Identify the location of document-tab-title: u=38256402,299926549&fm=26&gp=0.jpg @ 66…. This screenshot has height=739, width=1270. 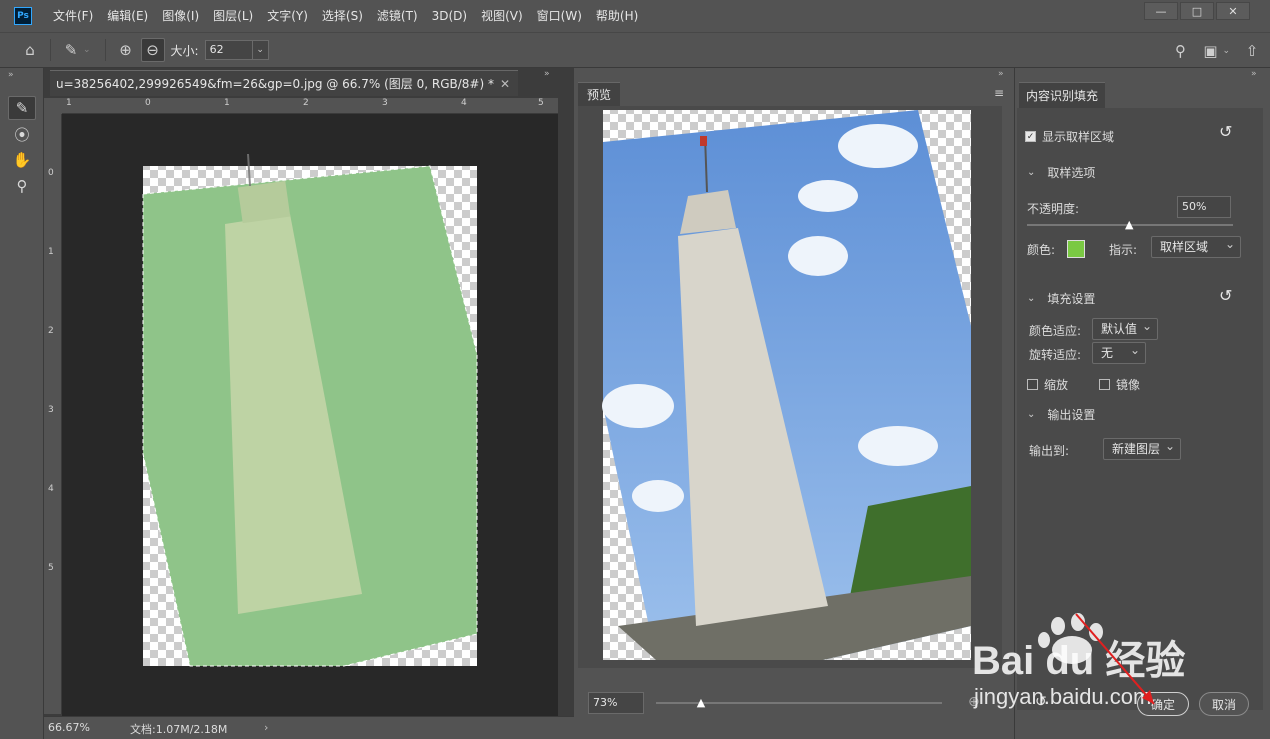
(275, 84).